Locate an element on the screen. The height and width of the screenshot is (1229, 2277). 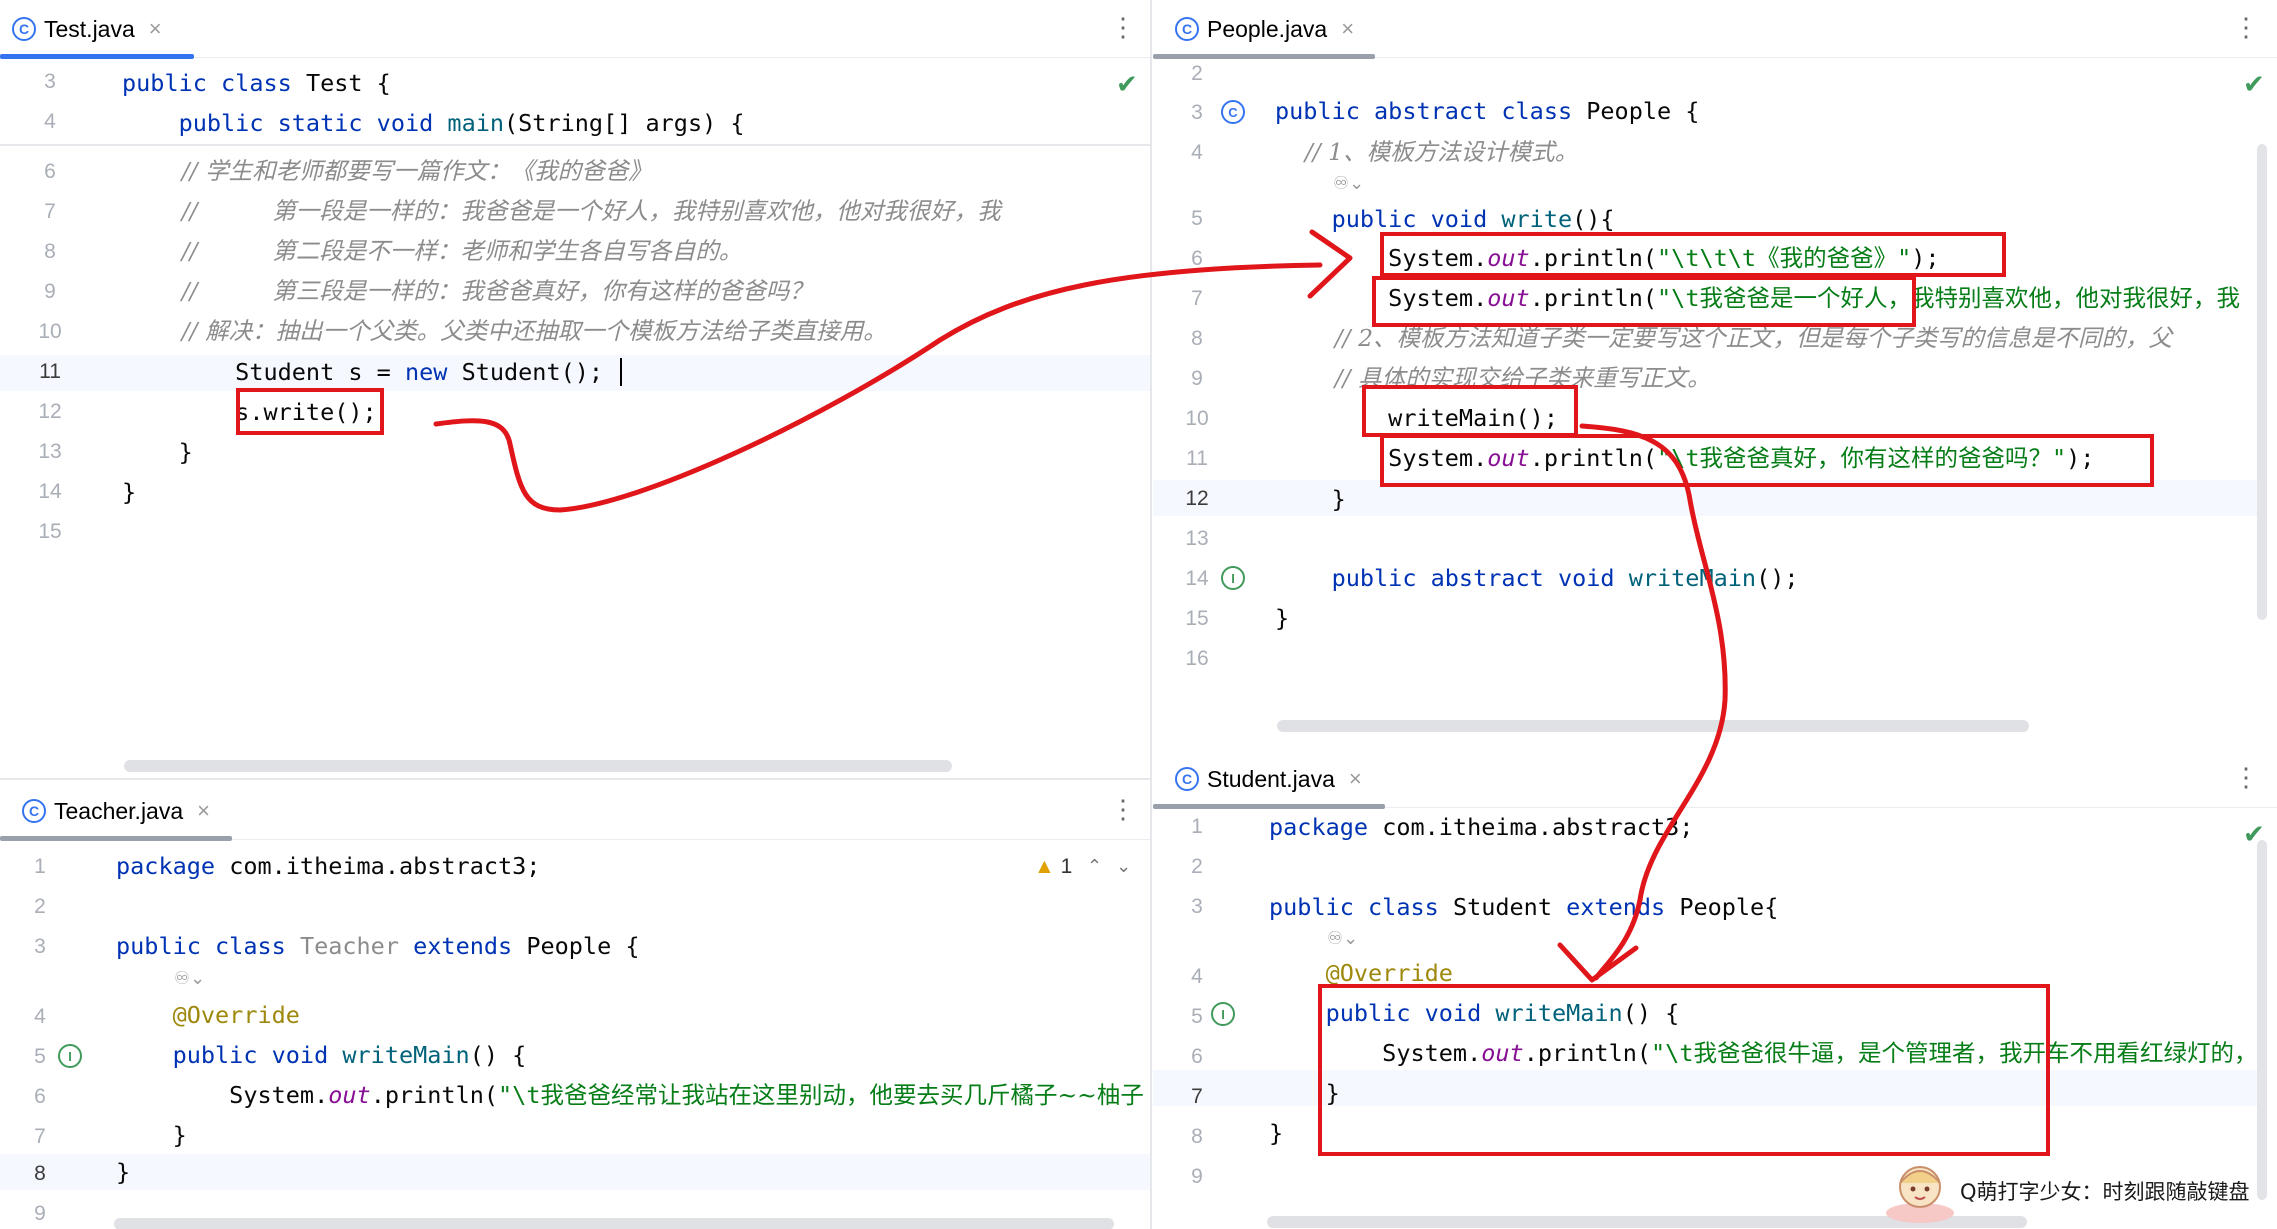
tab-teacher-java: C Teacher.java × is located at coordinates (116, 811).